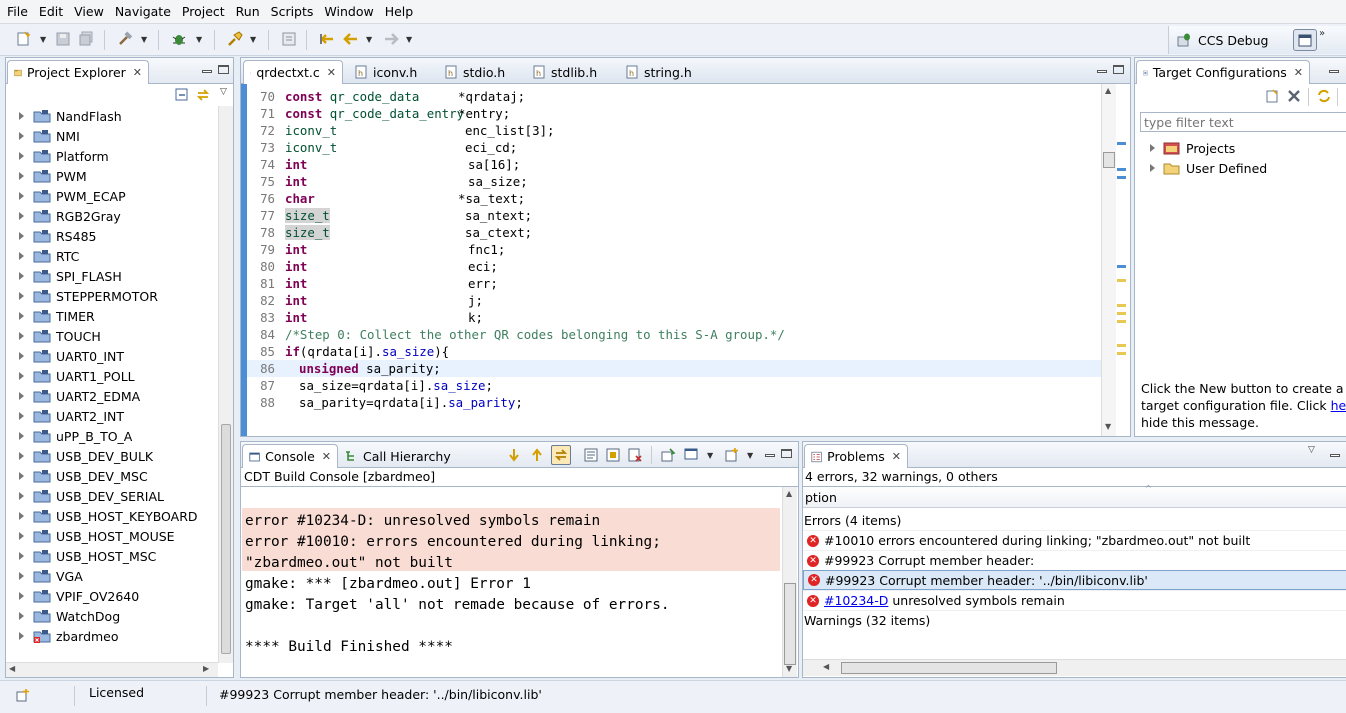  I want to click on console-view-icon, so click(289, 39).